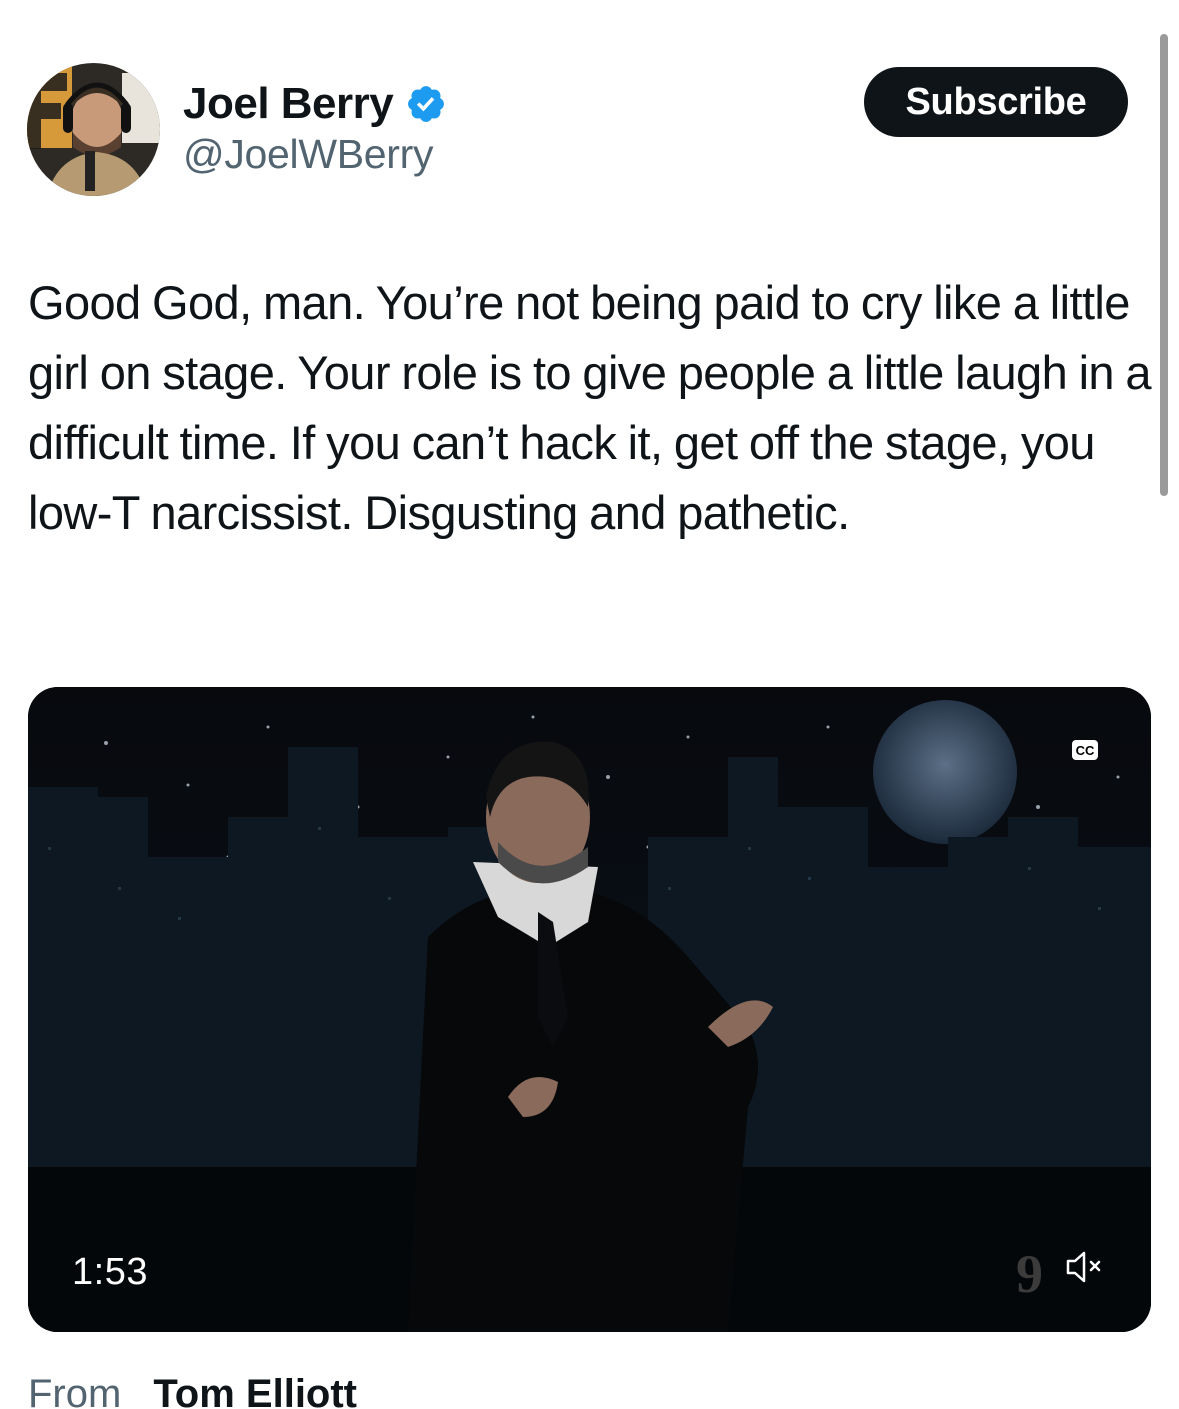  I want to click on from-label: From, so click(75, 1390).